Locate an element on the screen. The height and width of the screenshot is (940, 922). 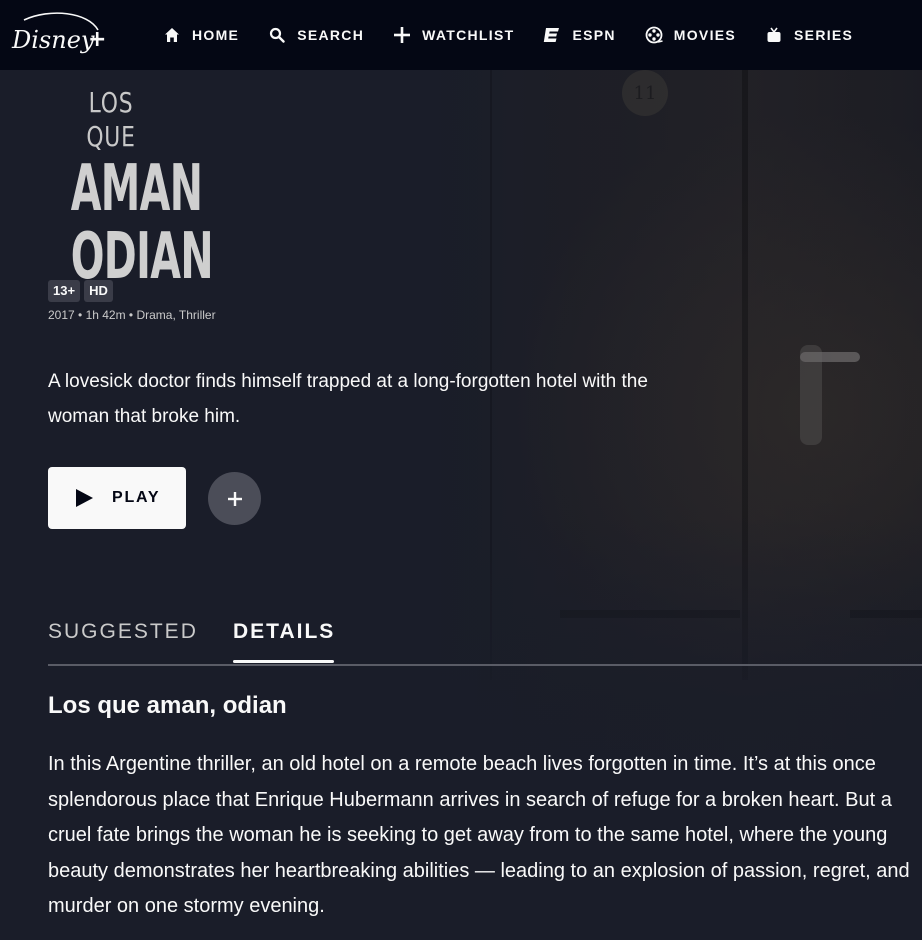
add-to-watchlist-button is located at coordinates (234, 498).